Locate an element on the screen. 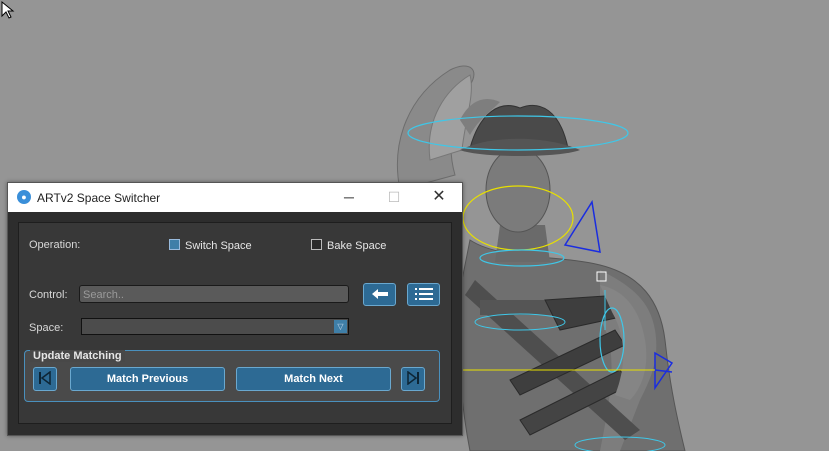  bake-space-option: Bake Space is located at coordinates (348, 245).